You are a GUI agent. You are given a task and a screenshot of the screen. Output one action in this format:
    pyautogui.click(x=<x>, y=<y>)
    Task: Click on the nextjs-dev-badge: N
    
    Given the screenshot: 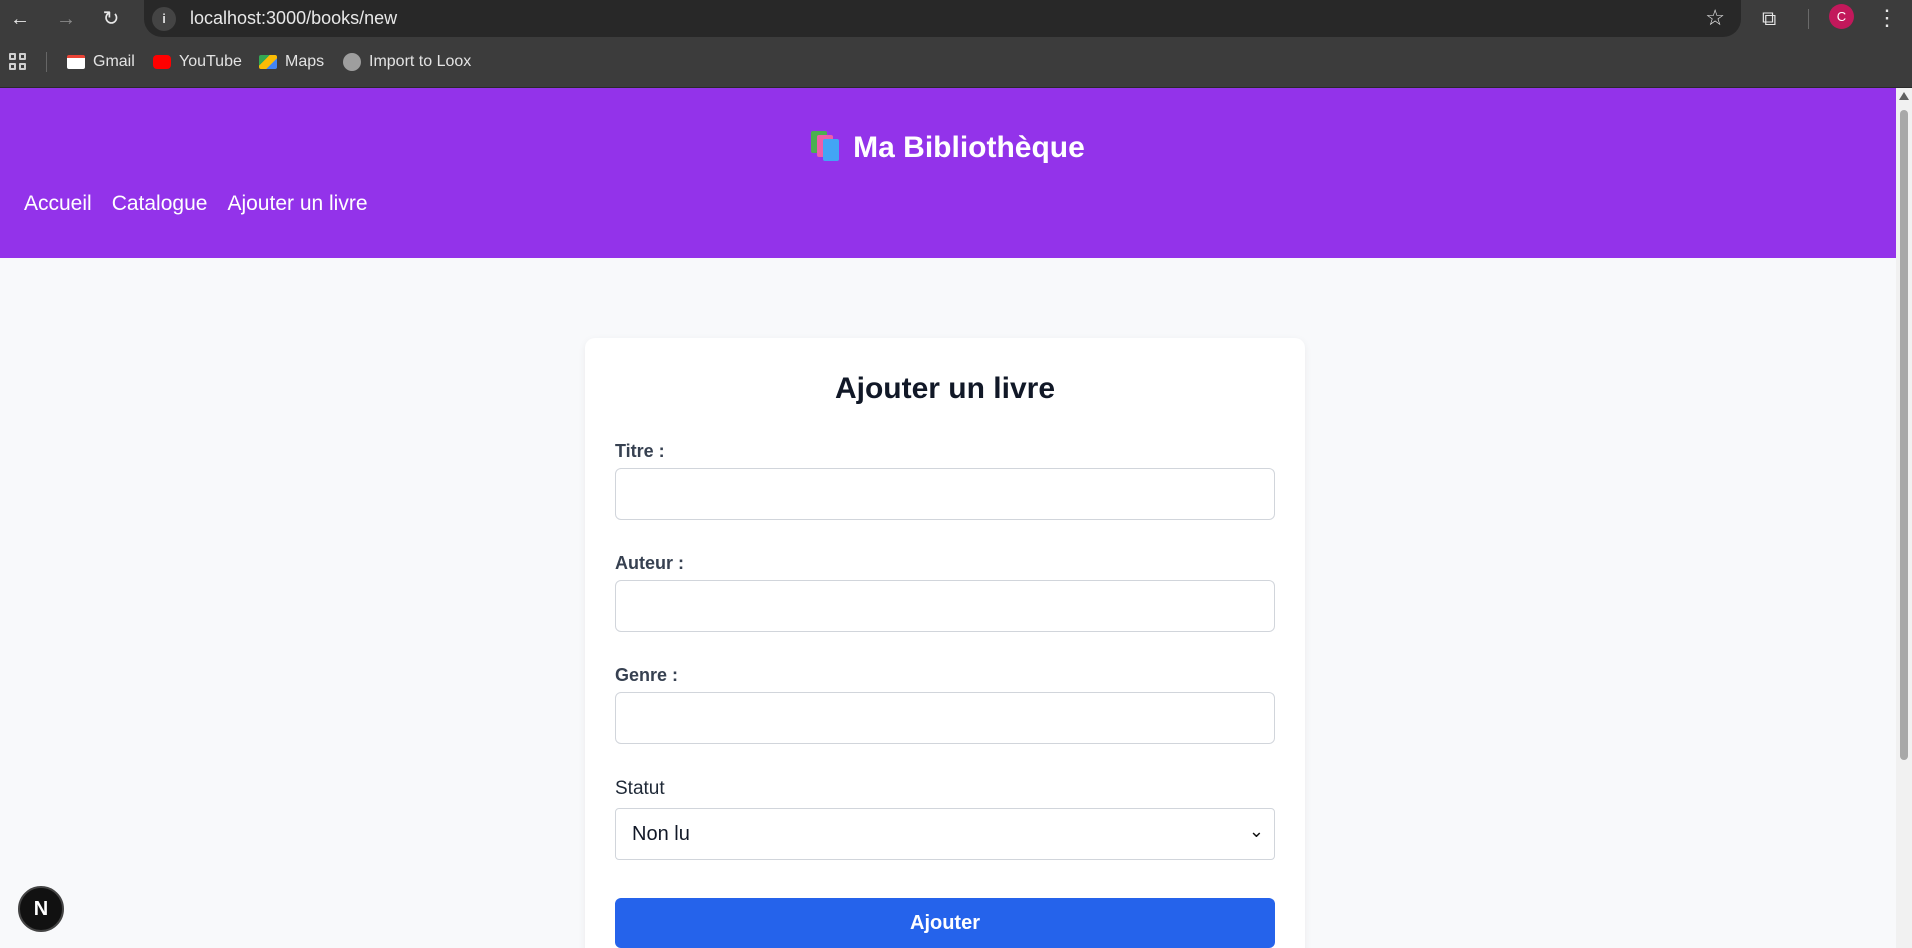 What is the action you would take?
    pyautogui.click(x=41, y=909)
    